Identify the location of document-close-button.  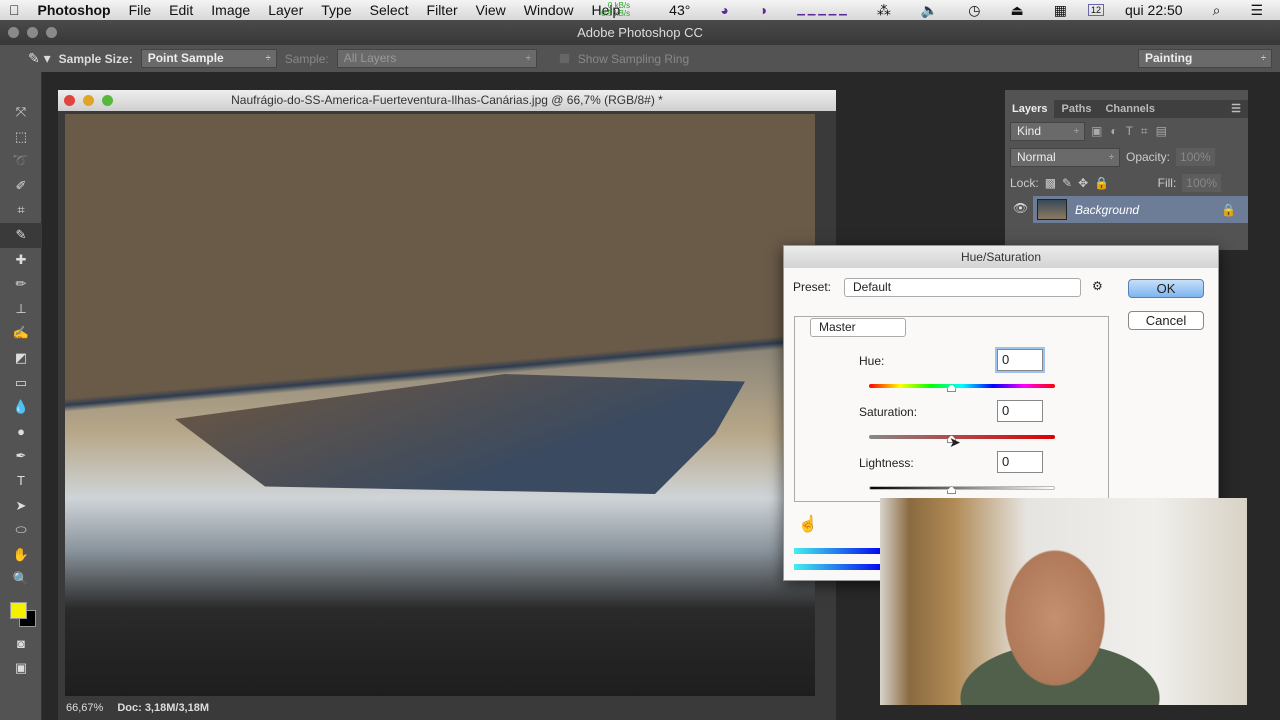
(69, 100).